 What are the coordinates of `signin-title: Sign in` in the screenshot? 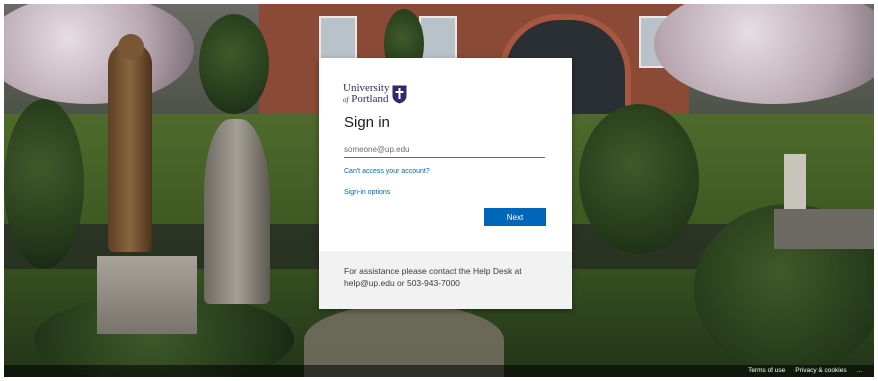 It's located at (367, 122).